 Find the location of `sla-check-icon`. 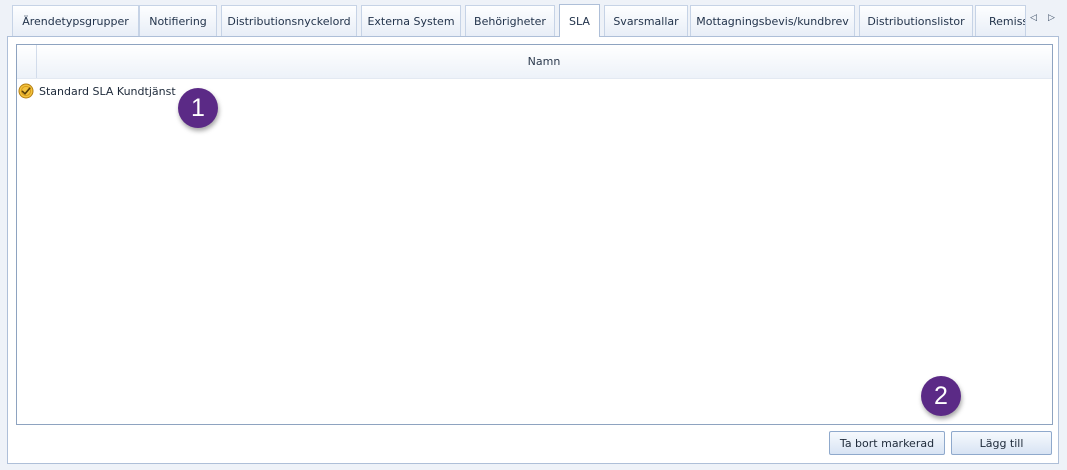

sla-check-icon is located at coordinates (26, 91).